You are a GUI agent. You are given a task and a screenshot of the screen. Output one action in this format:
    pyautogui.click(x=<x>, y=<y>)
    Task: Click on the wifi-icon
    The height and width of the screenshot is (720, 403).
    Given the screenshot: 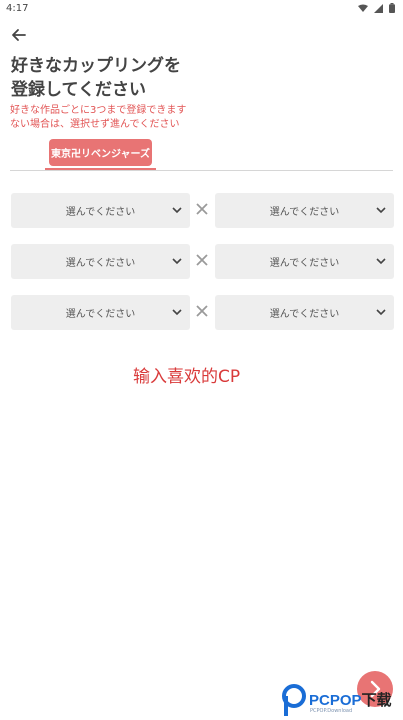 What is the action you would take?
    pyautogui.click(x=363, y=8)
    